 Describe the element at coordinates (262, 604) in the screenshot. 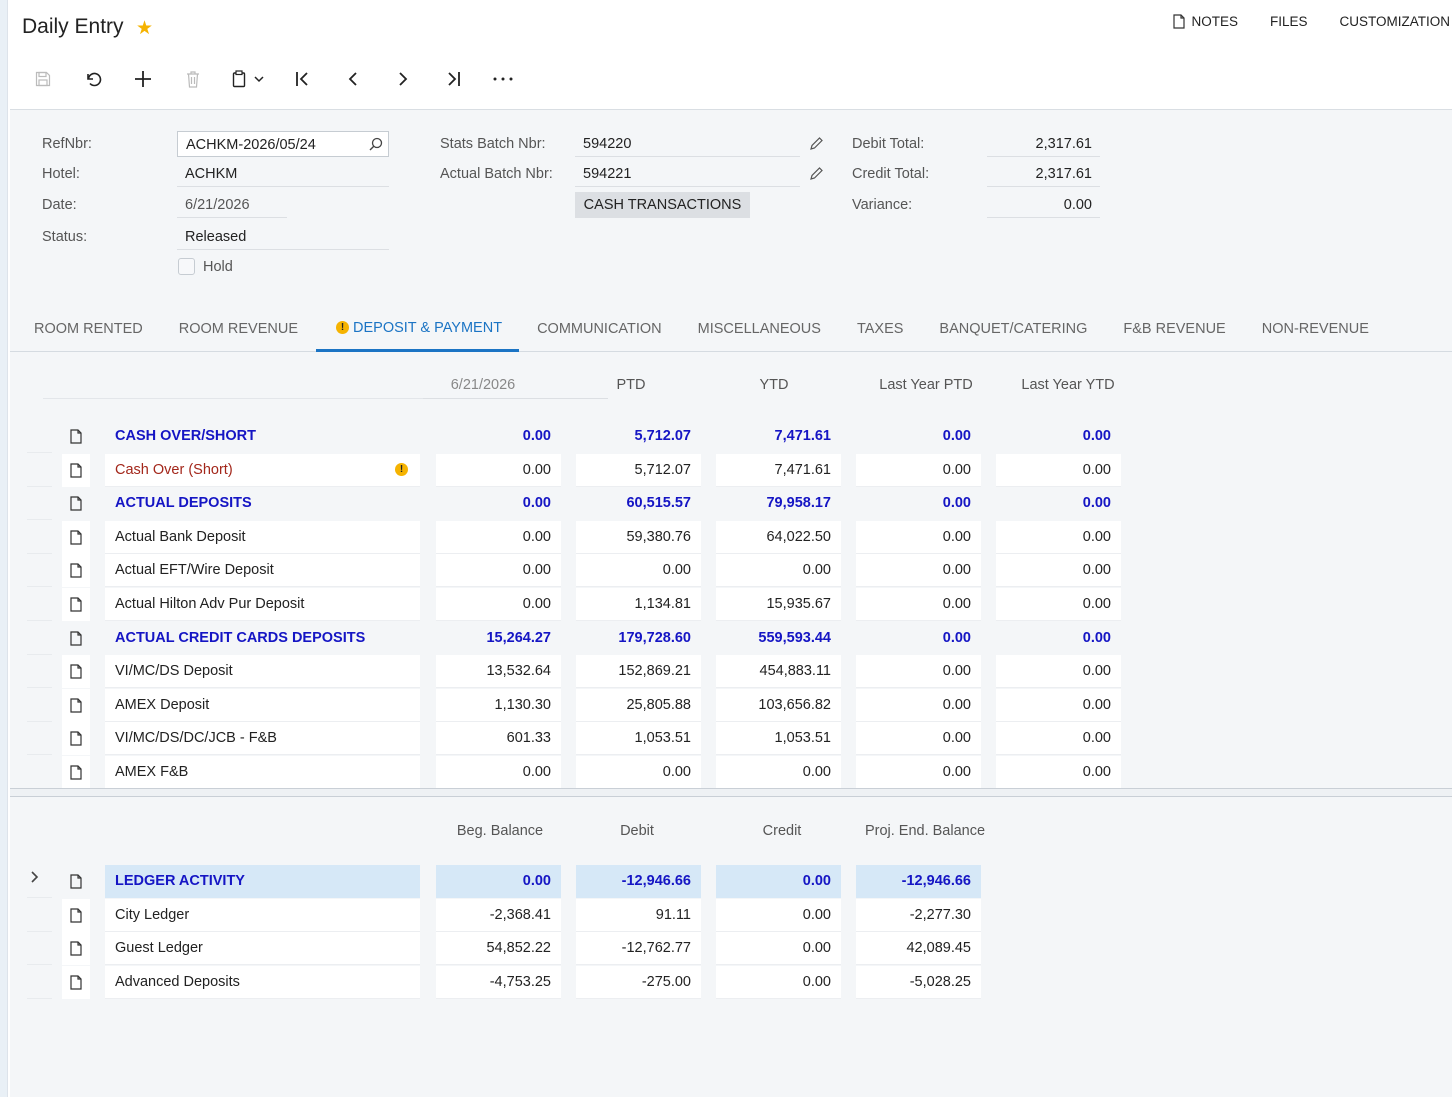

I see `row-name: Actual Hilton Adv Pur Deposit` at that location.